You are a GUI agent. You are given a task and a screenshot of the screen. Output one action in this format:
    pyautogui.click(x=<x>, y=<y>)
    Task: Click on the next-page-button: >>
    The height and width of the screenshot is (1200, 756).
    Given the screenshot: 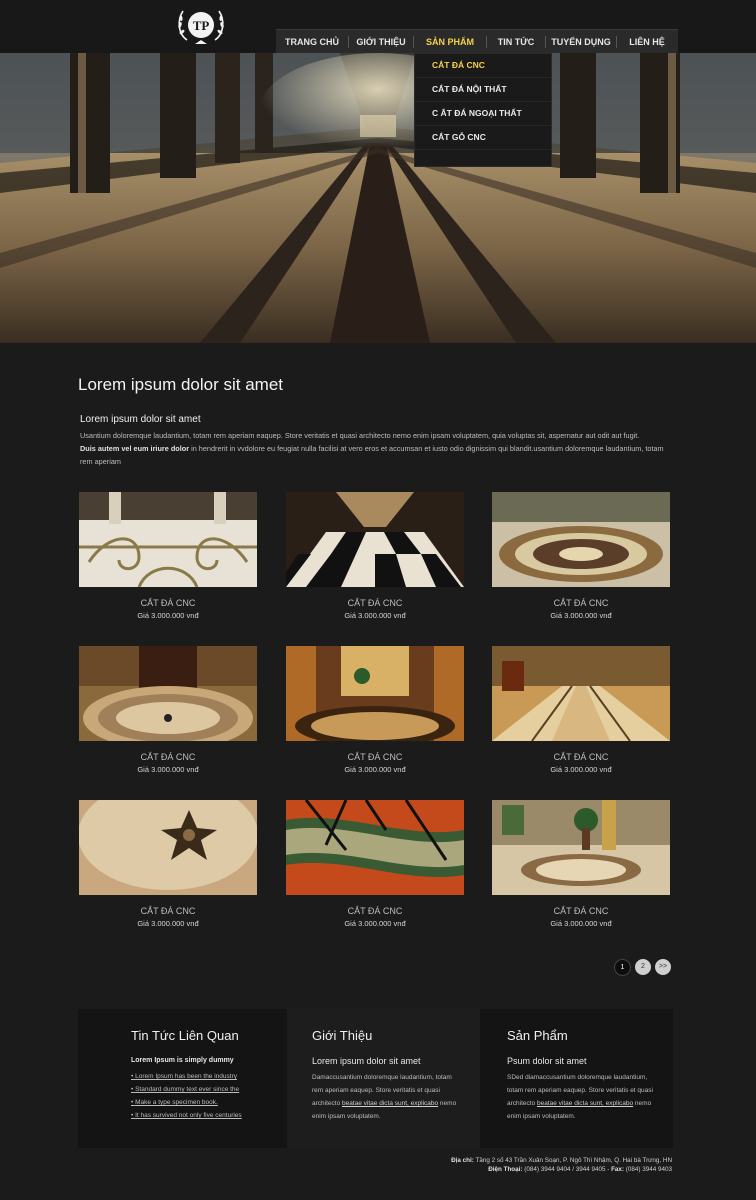 What is the action you would take?
    pyautogui.click(x=663, y=967)
    